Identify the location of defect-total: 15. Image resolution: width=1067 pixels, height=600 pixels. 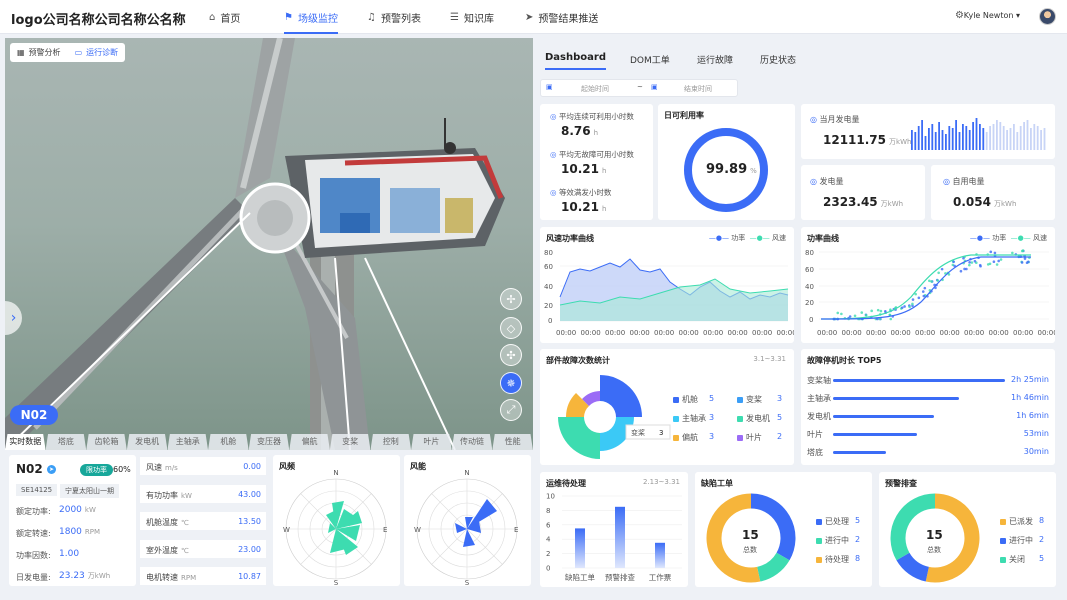
(750, 535).